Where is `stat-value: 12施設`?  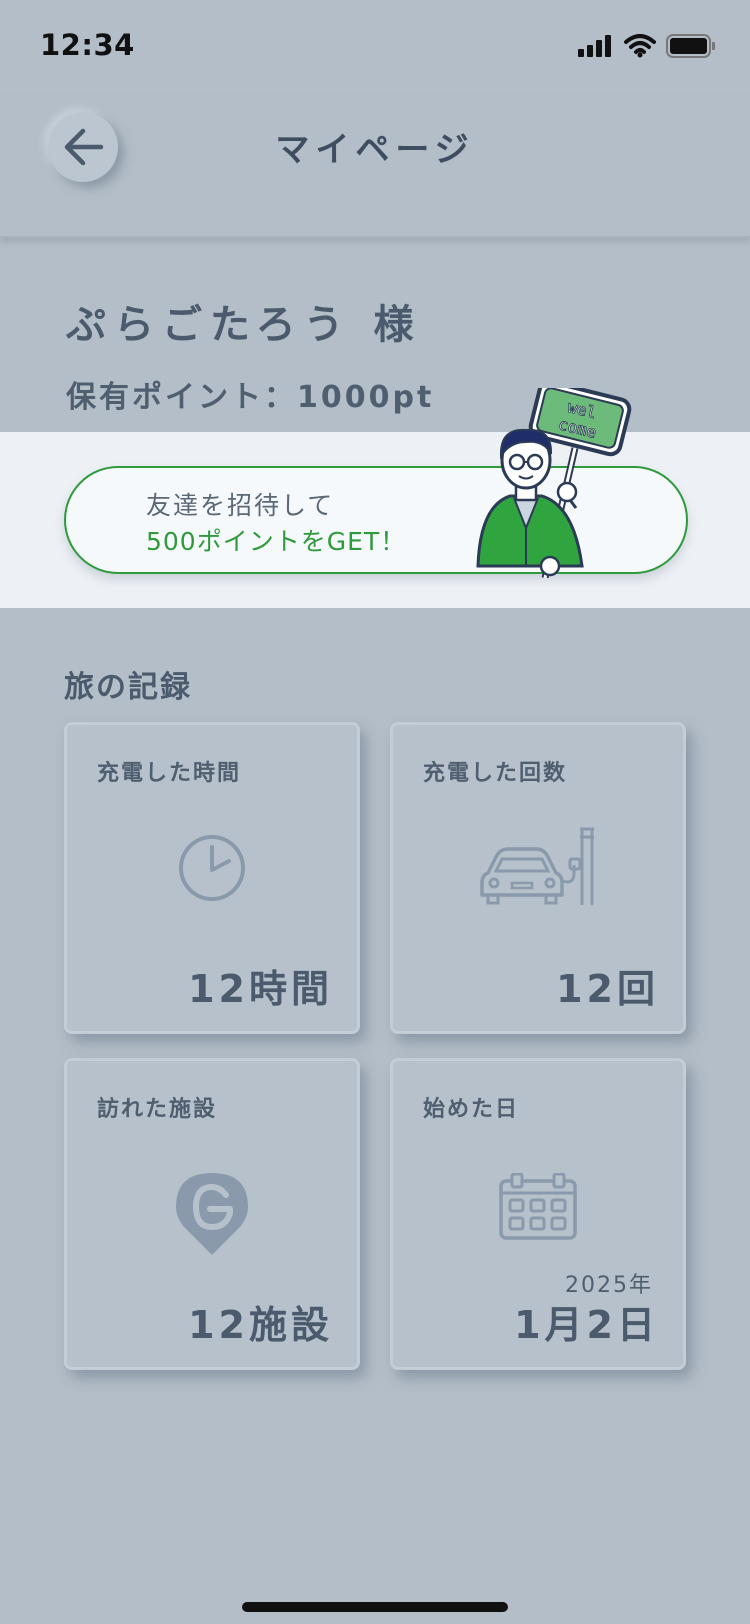
stat-value: 12施設 is located at coordinates (260, 1325).